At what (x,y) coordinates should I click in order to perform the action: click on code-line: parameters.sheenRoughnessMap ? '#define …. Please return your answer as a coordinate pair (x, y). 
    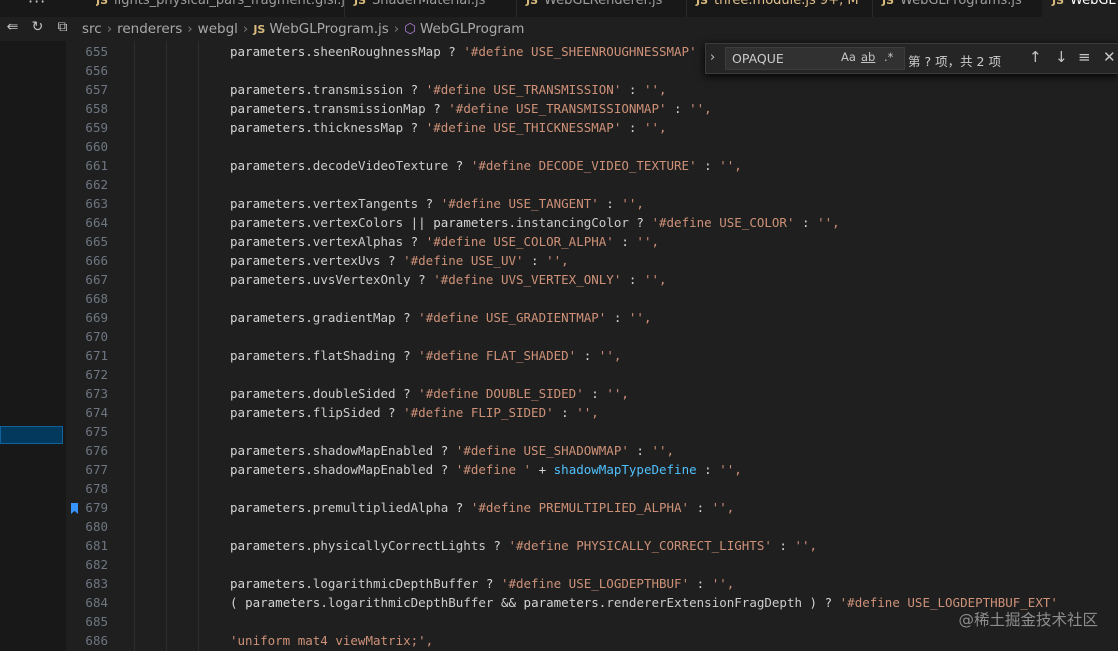
    Looking at the image, I should click on (486, 51).